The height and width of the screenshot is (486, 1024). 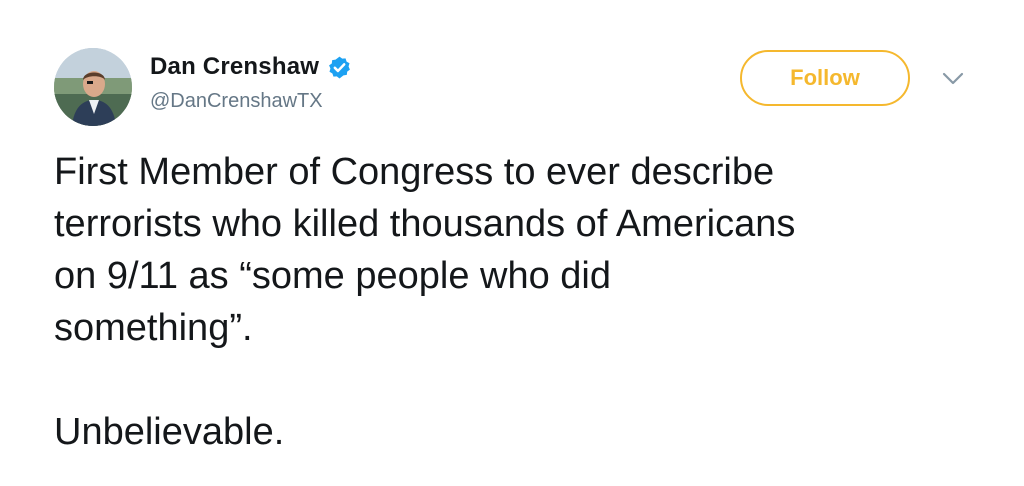 What do you see at coordinates (825, 78) in the screenshot?
I see `follow-button: Follow` at bounding box center [825, 78].